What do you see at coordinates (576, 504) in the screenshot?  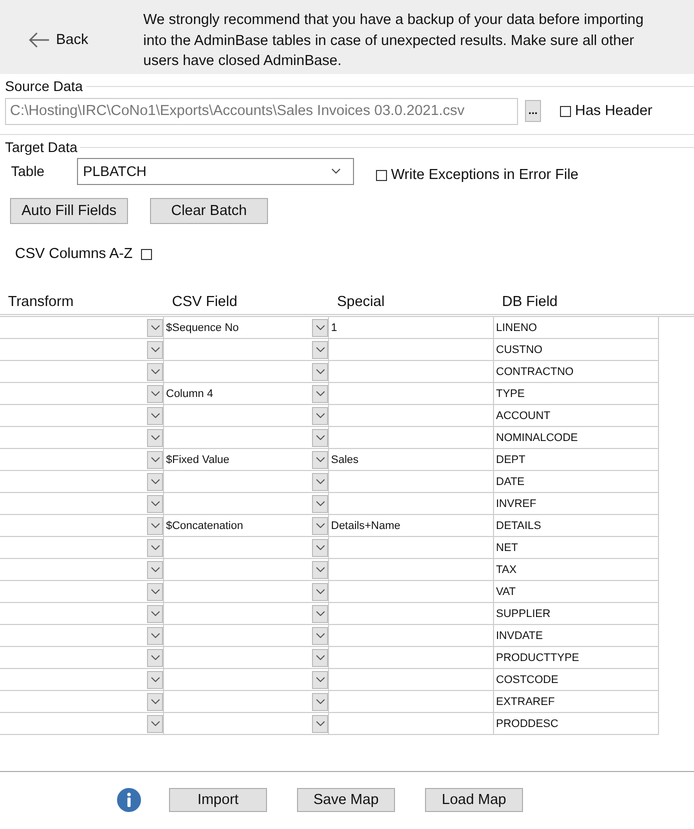 I see `db-field-cell: INVREF` at bounding box center [576, 504].